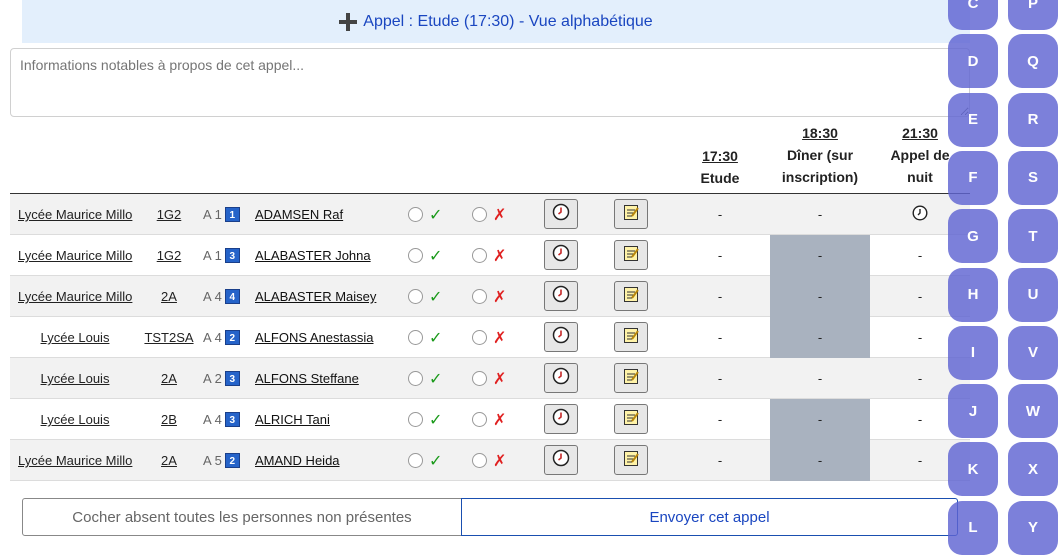 The width and height of the screenshot is (1064, 555). Describe the element at coordinates (820, 155) in the screenshot. I see `column-header-diner: 18:30 Dîner (sur inscription)` at that location.